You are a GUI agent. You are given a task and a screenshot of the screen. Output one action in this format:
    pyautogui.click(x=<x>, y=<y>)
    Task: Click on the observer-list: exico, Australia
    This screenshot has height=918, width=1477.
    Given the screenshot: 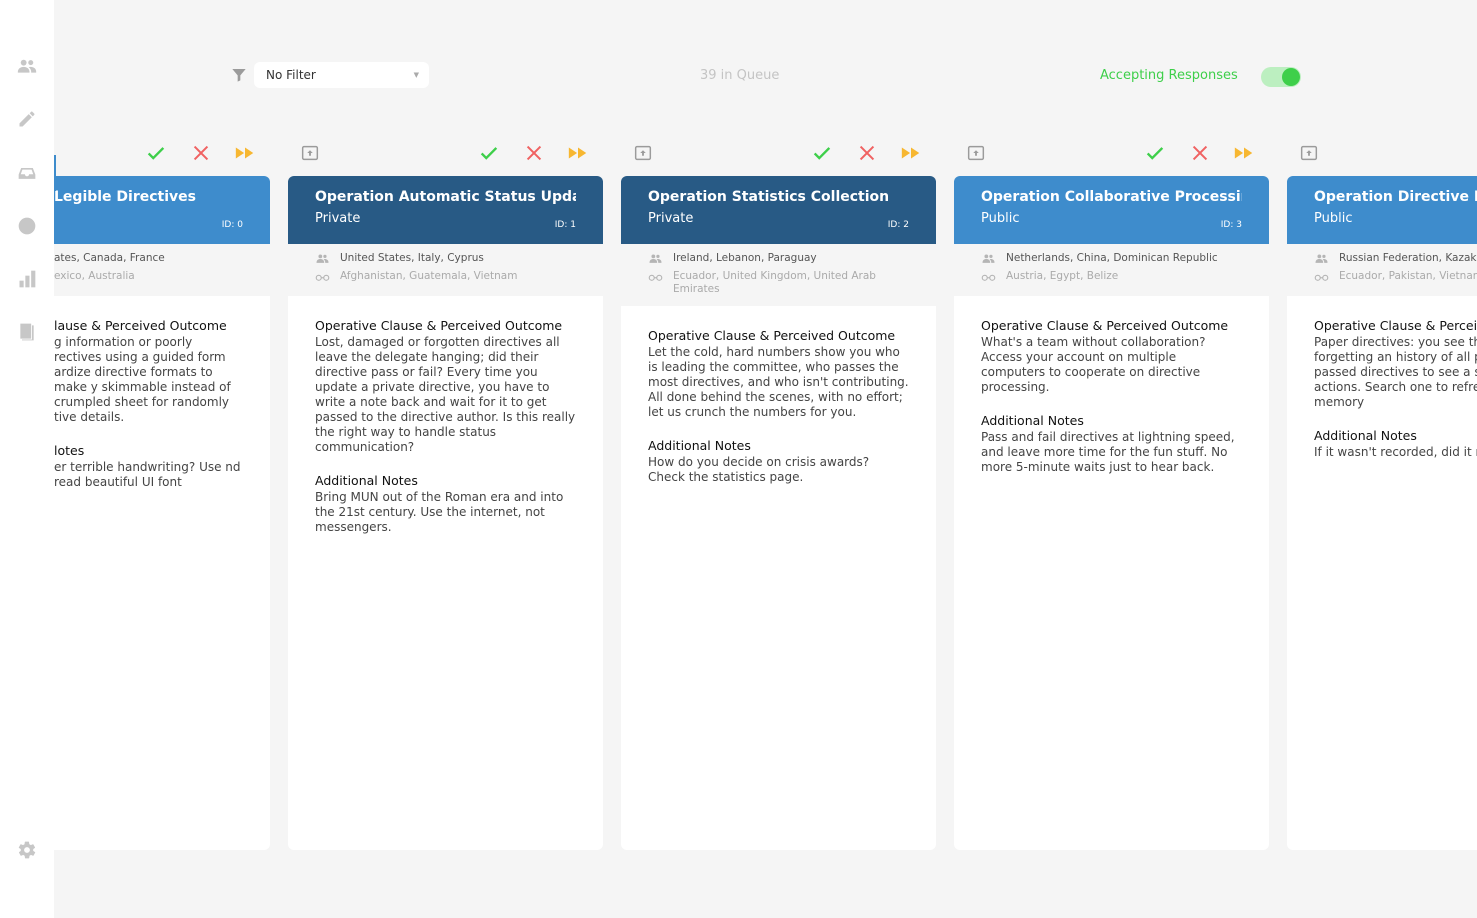 What is the action you would take?
    pyautogui.click(x=94, y=276)
    